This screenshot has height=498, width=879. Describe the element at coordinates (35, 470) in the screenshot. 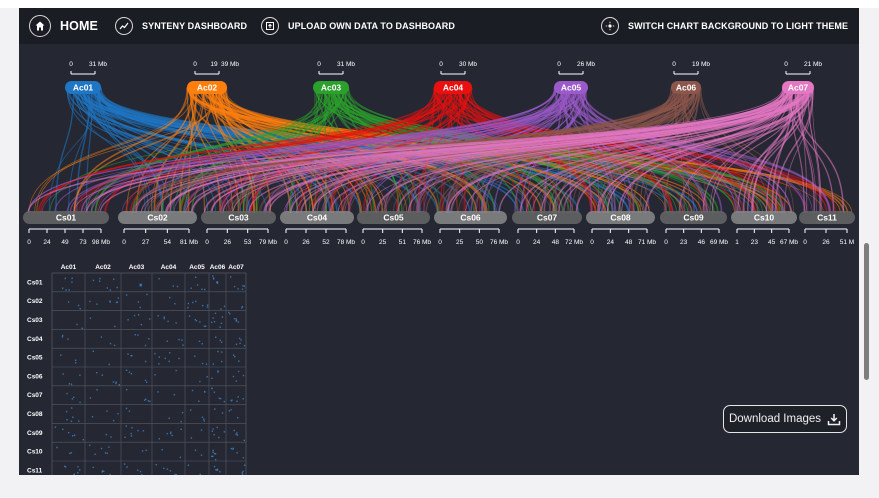

I see `dotplot-row-label: Cs11` at that location.